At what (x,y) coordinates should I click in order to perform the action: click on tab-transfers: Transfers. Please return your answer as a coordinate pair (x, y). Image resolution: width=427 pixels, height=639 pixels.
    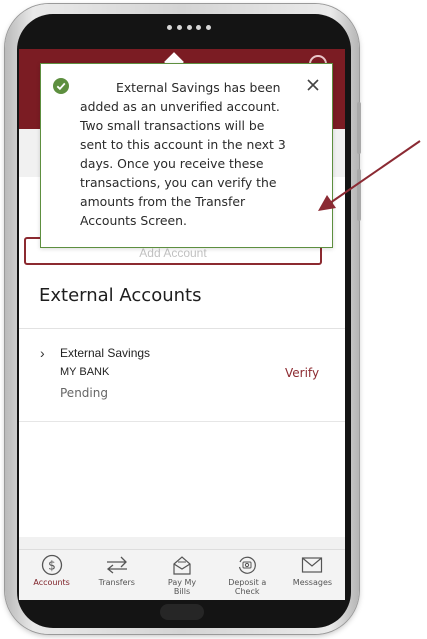
    Looking at the image, I should click on (116, 575).